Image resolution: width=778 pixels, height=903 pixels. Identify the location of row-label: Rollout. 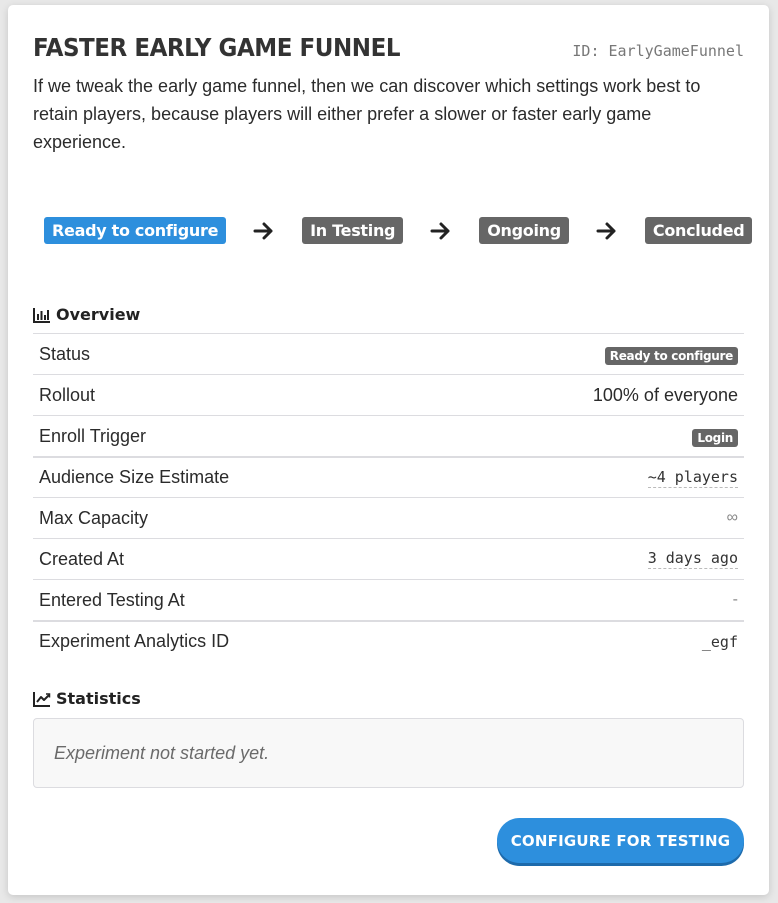
(67, 394).